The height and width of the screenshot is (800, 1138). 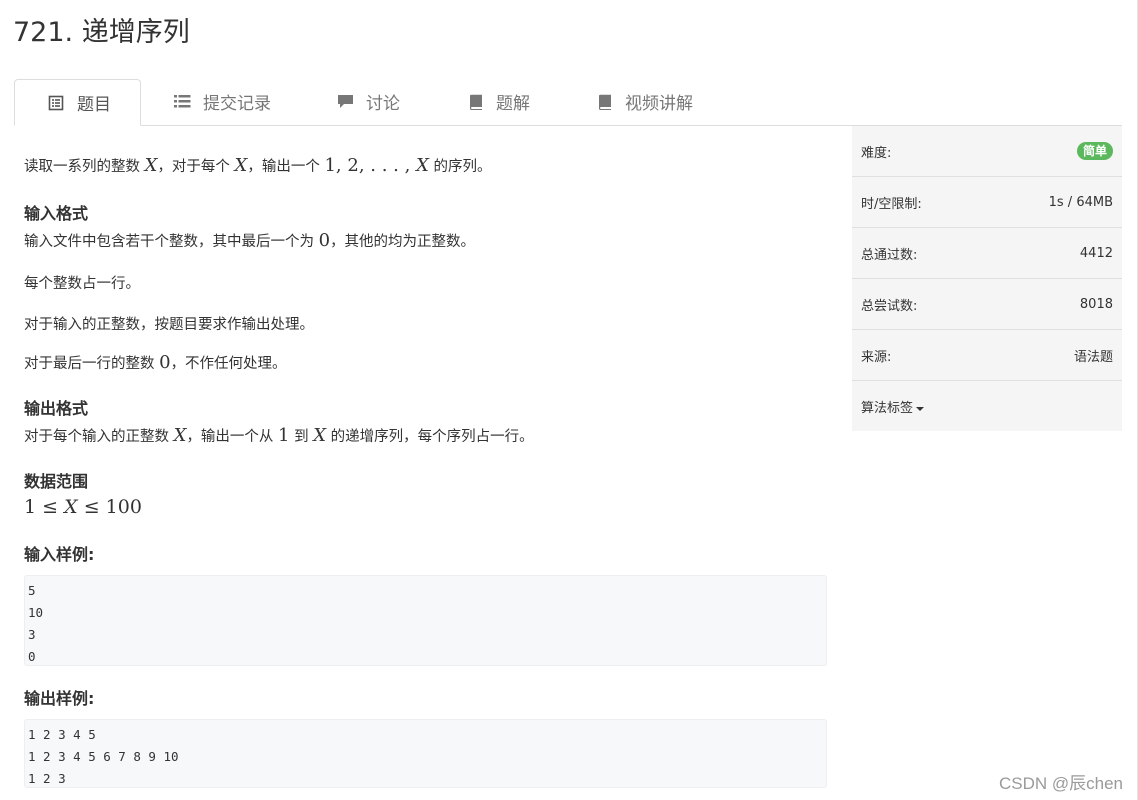 I want to click on tab-solutions: 题解, so click(x=516, y=101).